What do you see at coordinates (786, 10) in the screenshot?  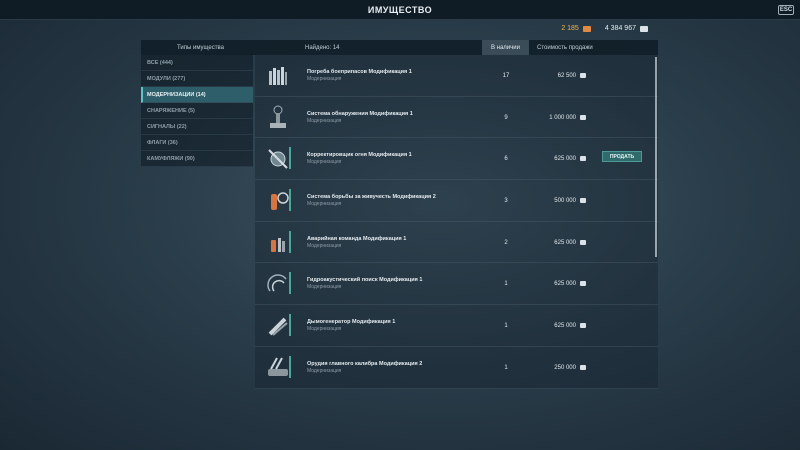 I see `esc-close-button: ESC` at bounding box center [786, 10].